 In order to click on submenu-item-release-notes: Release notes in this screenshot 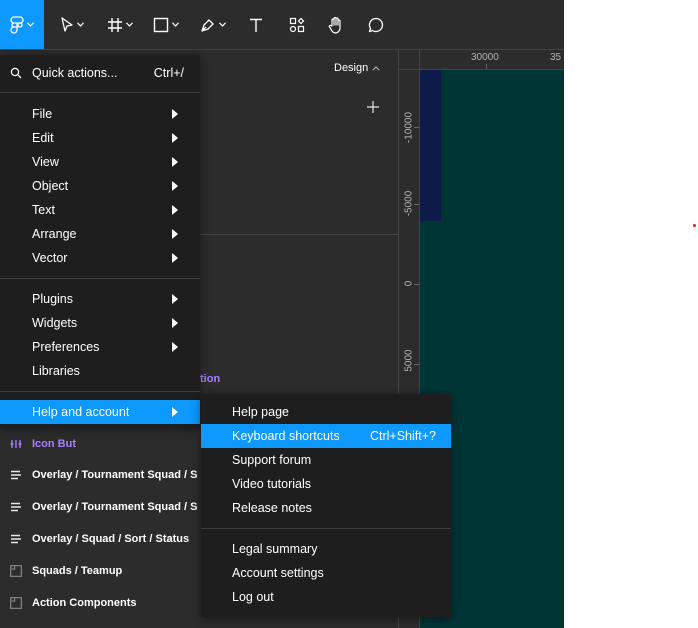, I will do `click(326, 508)`.